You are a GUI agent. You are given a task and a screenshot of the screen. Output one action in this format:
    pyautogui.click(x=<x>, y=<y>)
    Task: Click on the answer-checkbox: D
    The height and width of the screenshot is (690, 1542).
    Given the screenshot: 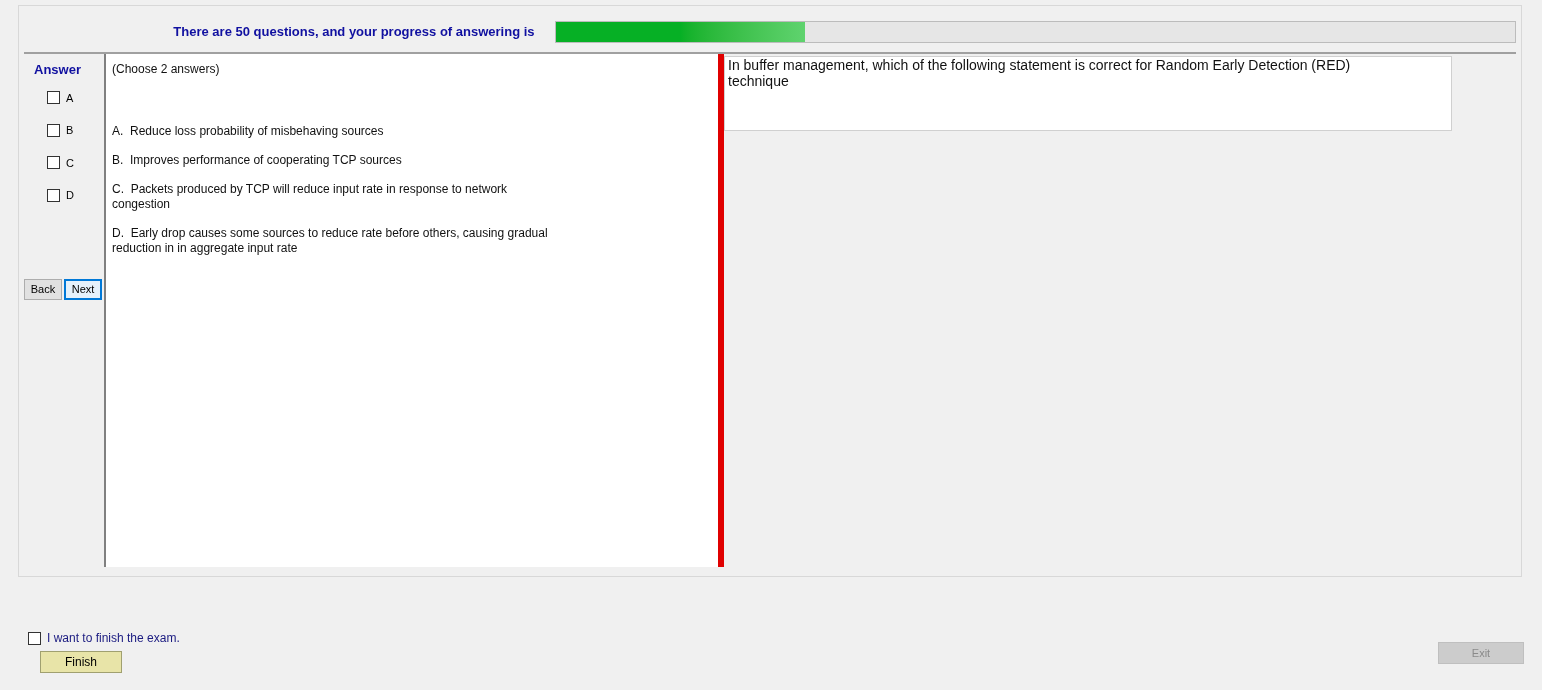 What is the action you would take?
    pyautogui.click(x=75, y=195)
    